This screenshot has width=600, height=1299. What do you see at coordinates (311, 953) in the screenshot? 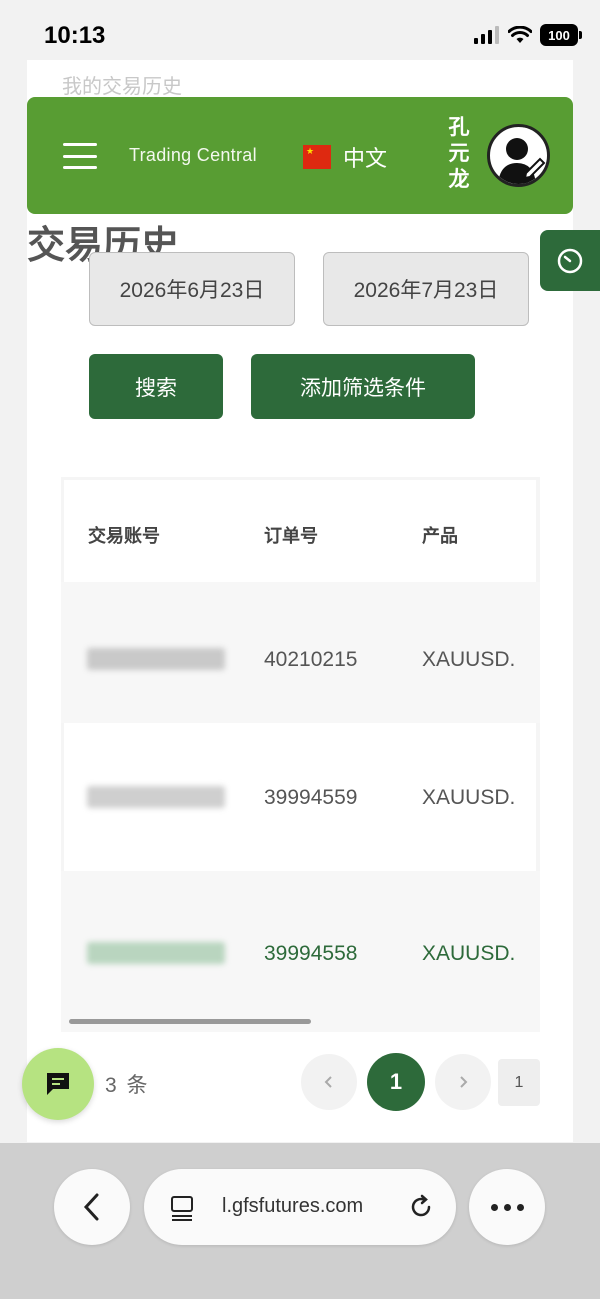
I see `order-number: 39994558` at bounding box center [311, 953].